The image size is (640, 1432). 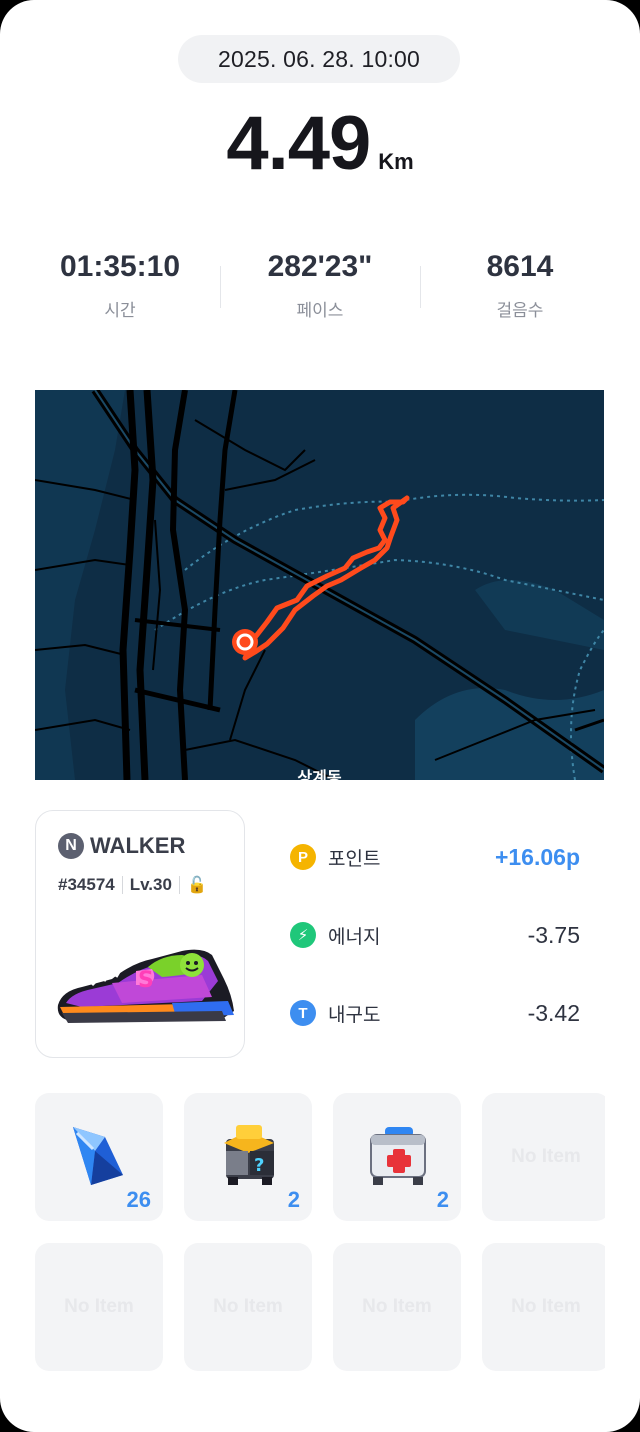 What do you see at coordinates (520, 290) in the screenshot?
I see `stat-steps: 8614 걸음수` at bounding box center [520, 290].